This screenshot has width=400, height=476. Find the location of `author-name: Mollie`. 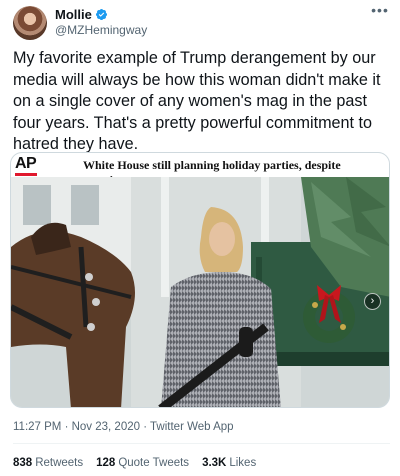

author-name: Mollie is located at coordinates (73, 14).